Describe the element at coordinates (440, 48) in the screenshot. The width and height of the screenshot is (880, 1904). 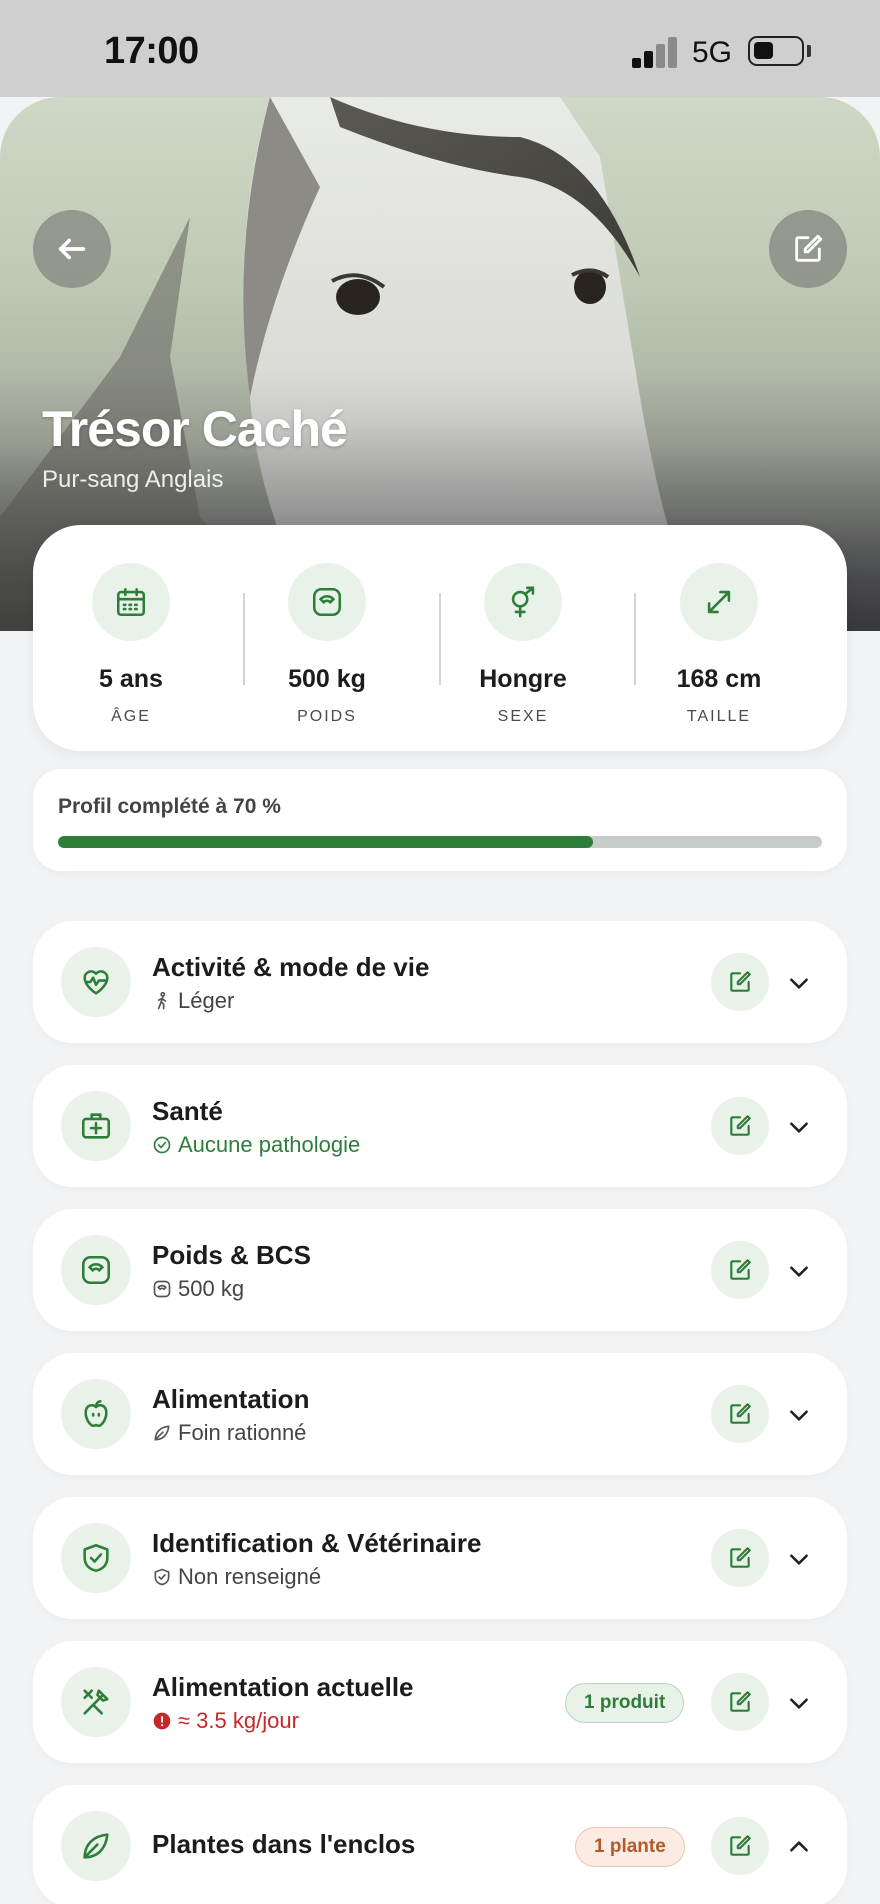
I see `status-bar: 17:00 5G` at that location.